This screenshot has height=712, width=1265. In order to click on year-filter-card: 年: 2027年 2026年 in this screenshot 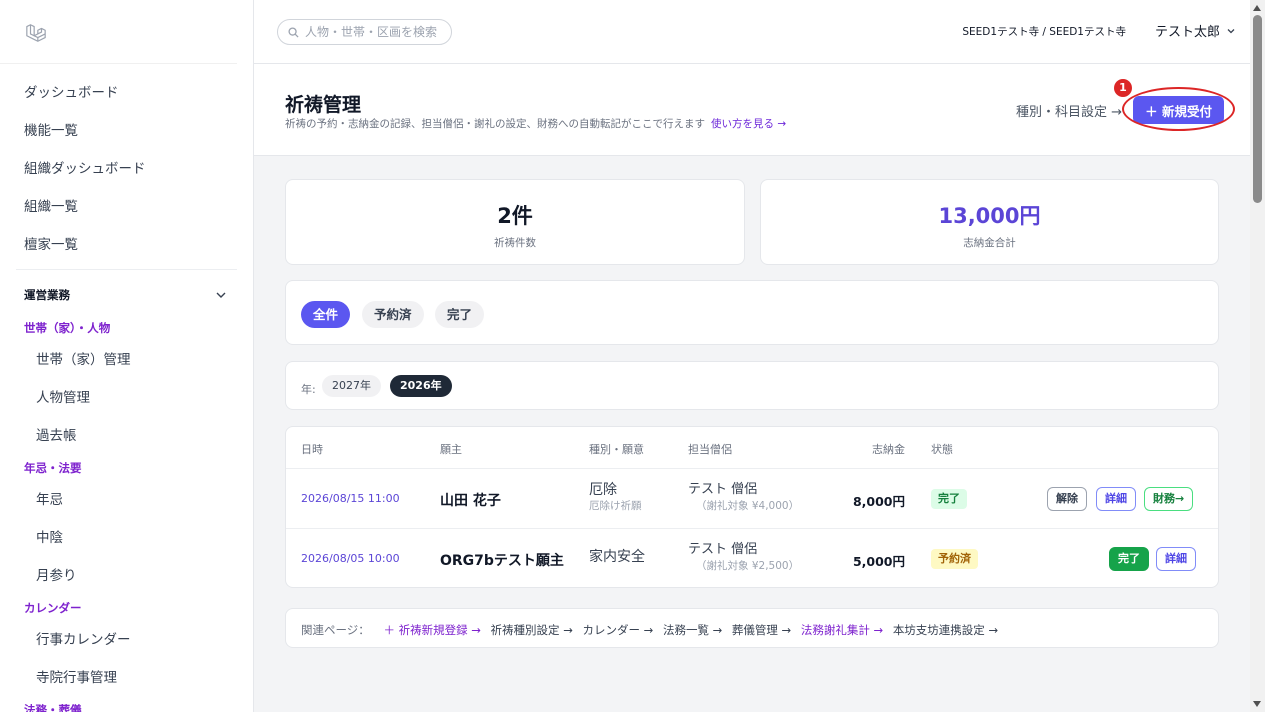, I will do `click(752, 385)`.